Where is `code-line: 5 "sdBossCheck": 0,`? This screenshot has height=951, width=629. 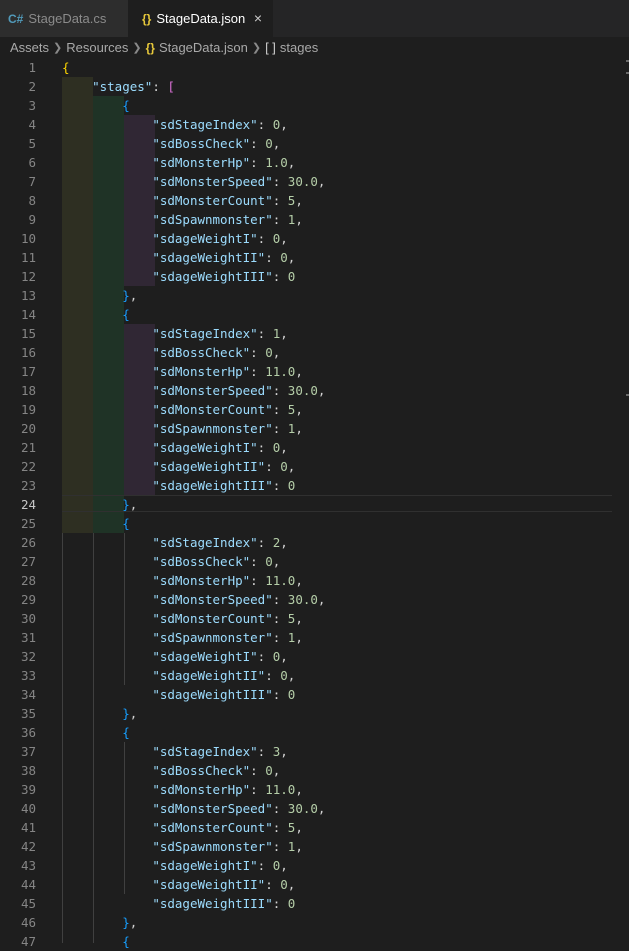
code-line: 5 "sdBossCheck": 0, is located at coordinates (314, 143).